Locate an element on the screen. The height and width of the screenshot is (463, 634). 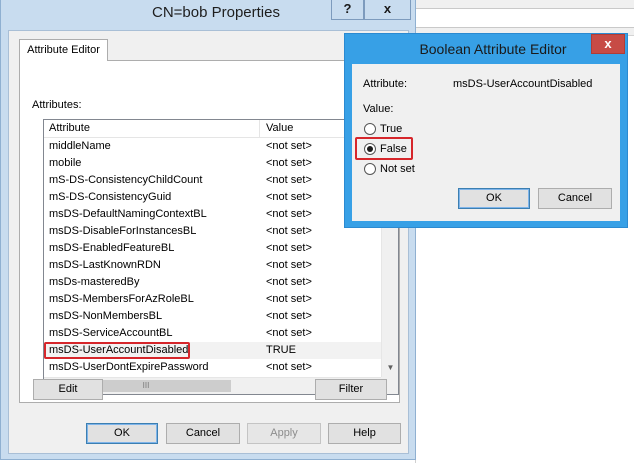
help-title-button: ? is located at coordinates (347, 10).